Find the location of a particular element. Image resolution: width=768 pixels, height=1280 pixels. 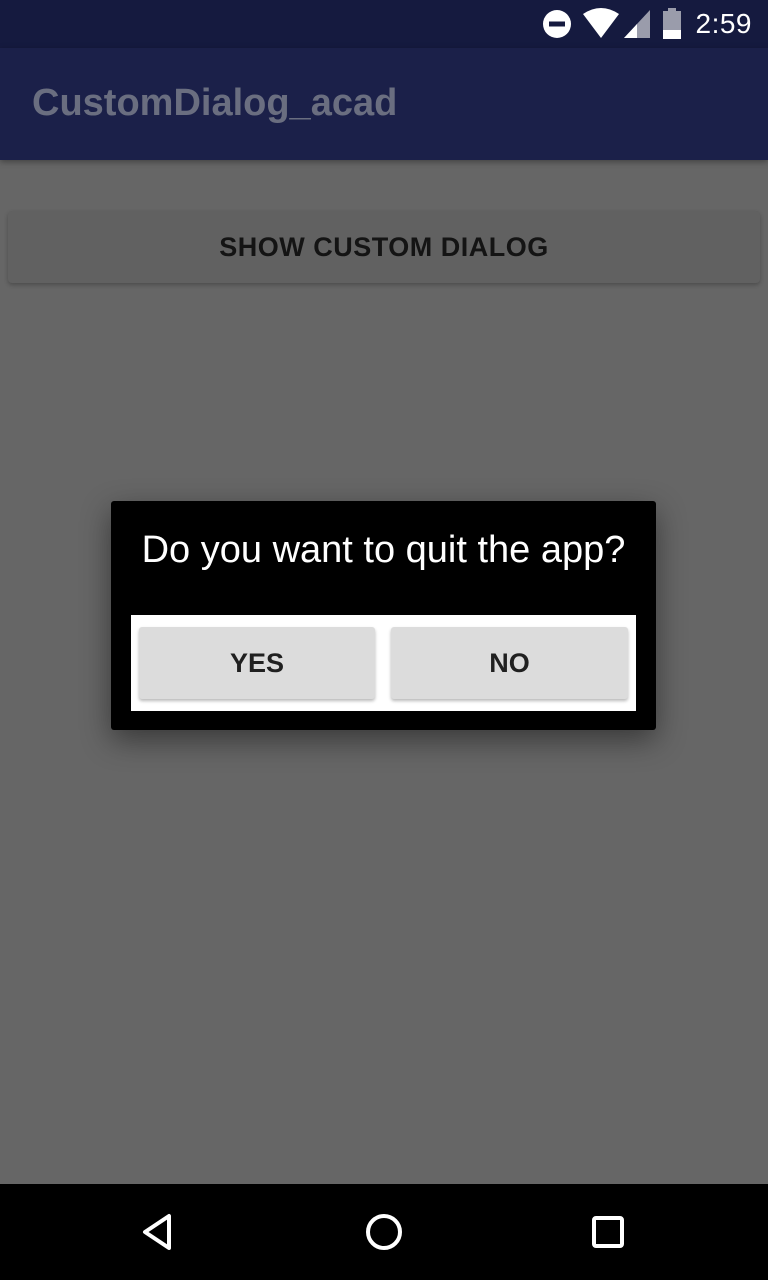

dialog-message: Do you want to quit the app? is located at coordinates (383, 550).